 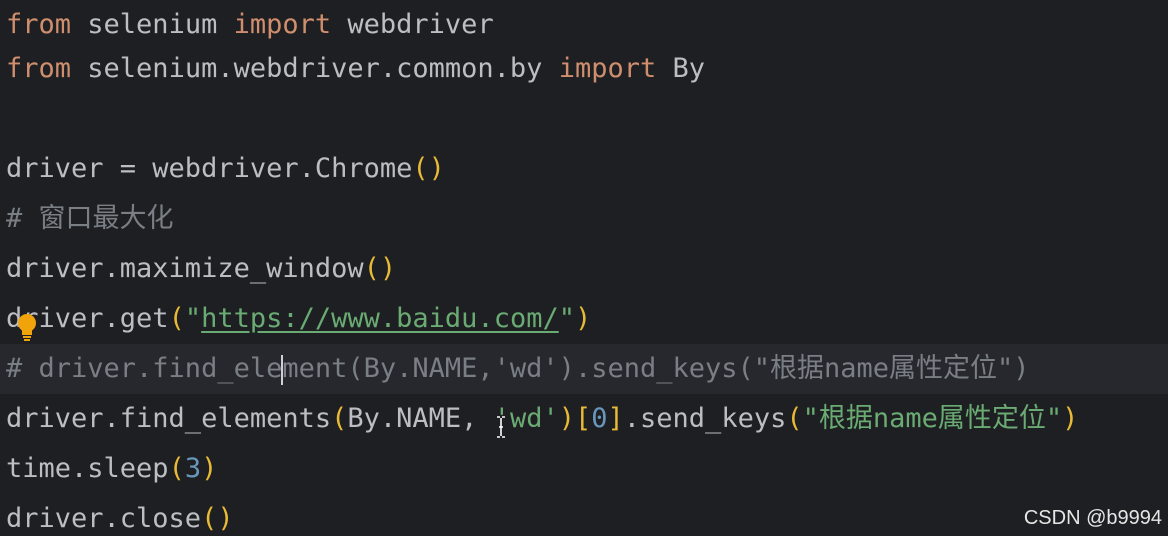 What do you see at coordinates (380, 318) in the screenshot?
I see `url-link: https://www.baidu.com/` at bounding box center [380, 318].